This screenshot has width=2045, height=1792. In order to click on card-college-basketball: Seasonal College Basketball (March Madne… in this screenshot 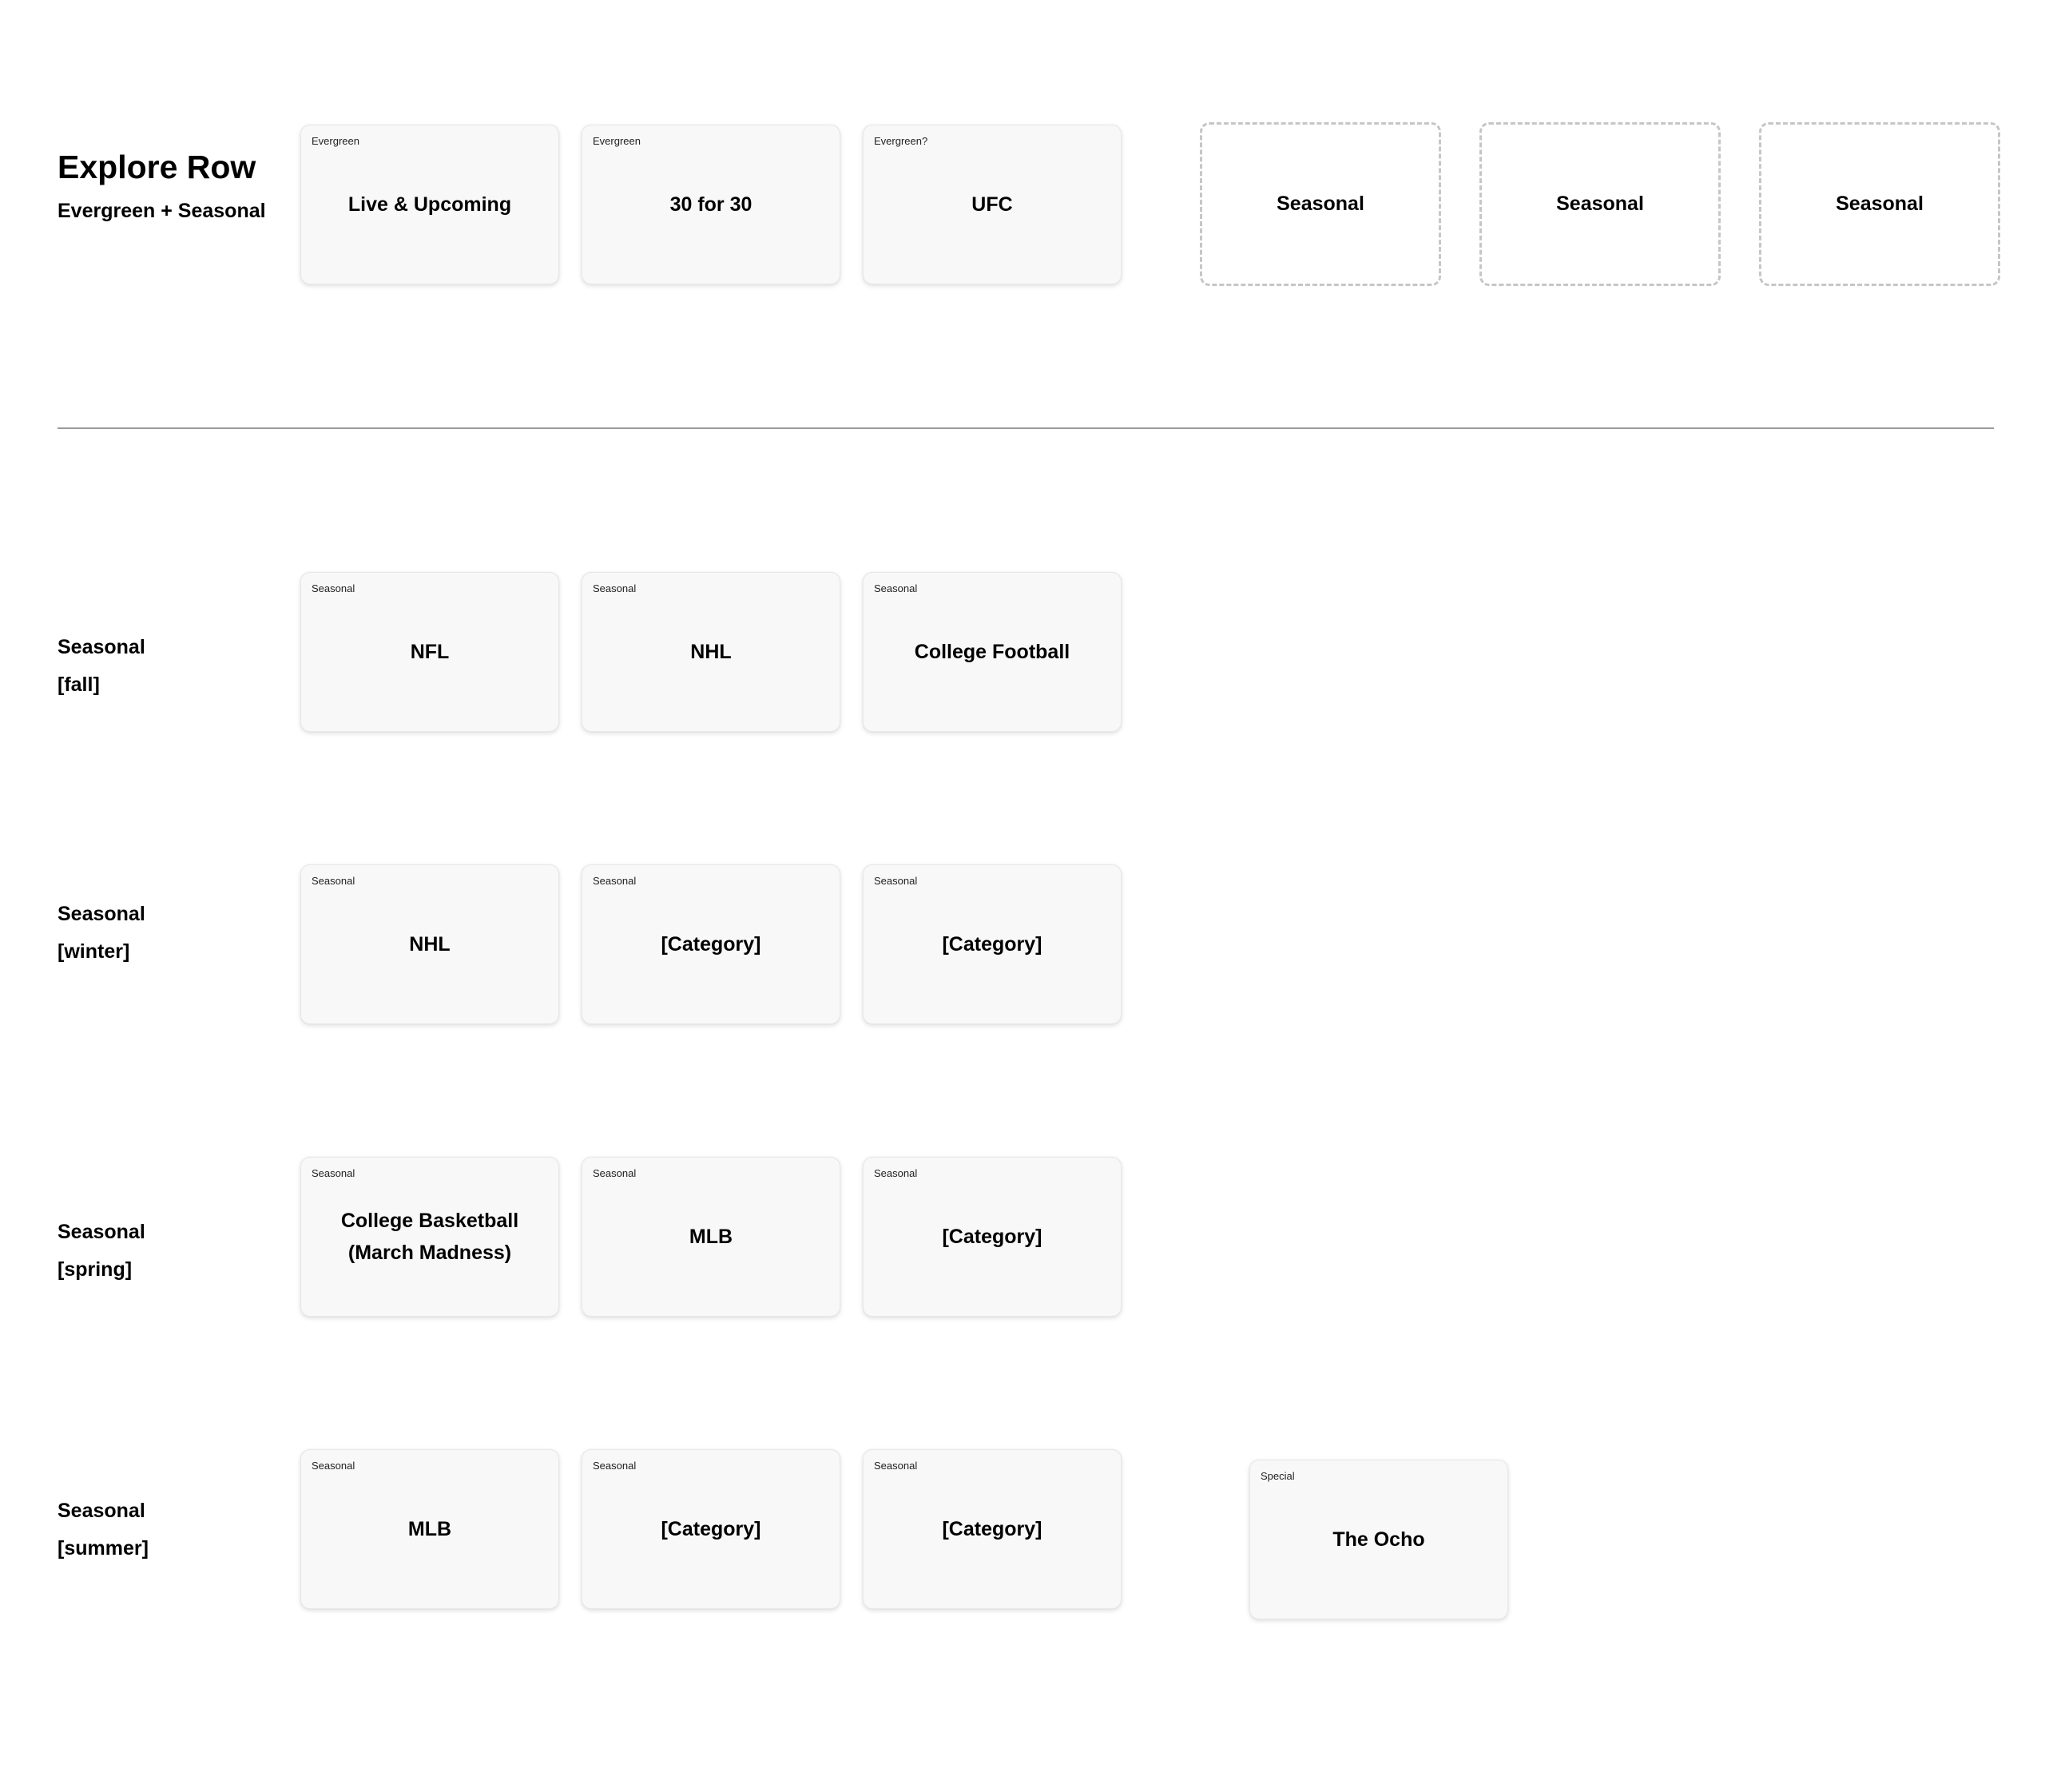, I will do `click(429, 1237)`.